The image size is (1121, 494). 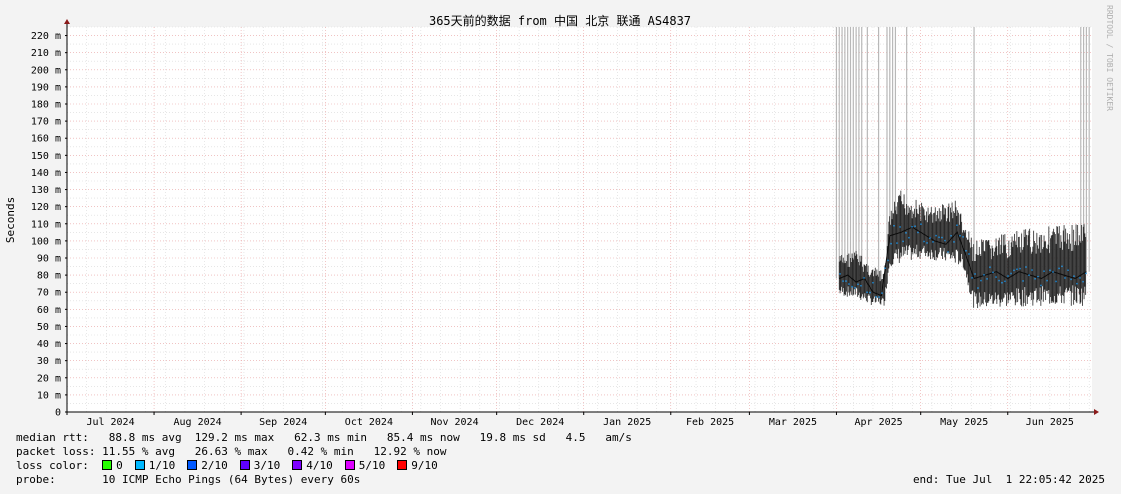 What do you see at coordinates (59, 465) in the screenshot?
I see `loss-color-label: loss color:` at bounding box center [59, 465].